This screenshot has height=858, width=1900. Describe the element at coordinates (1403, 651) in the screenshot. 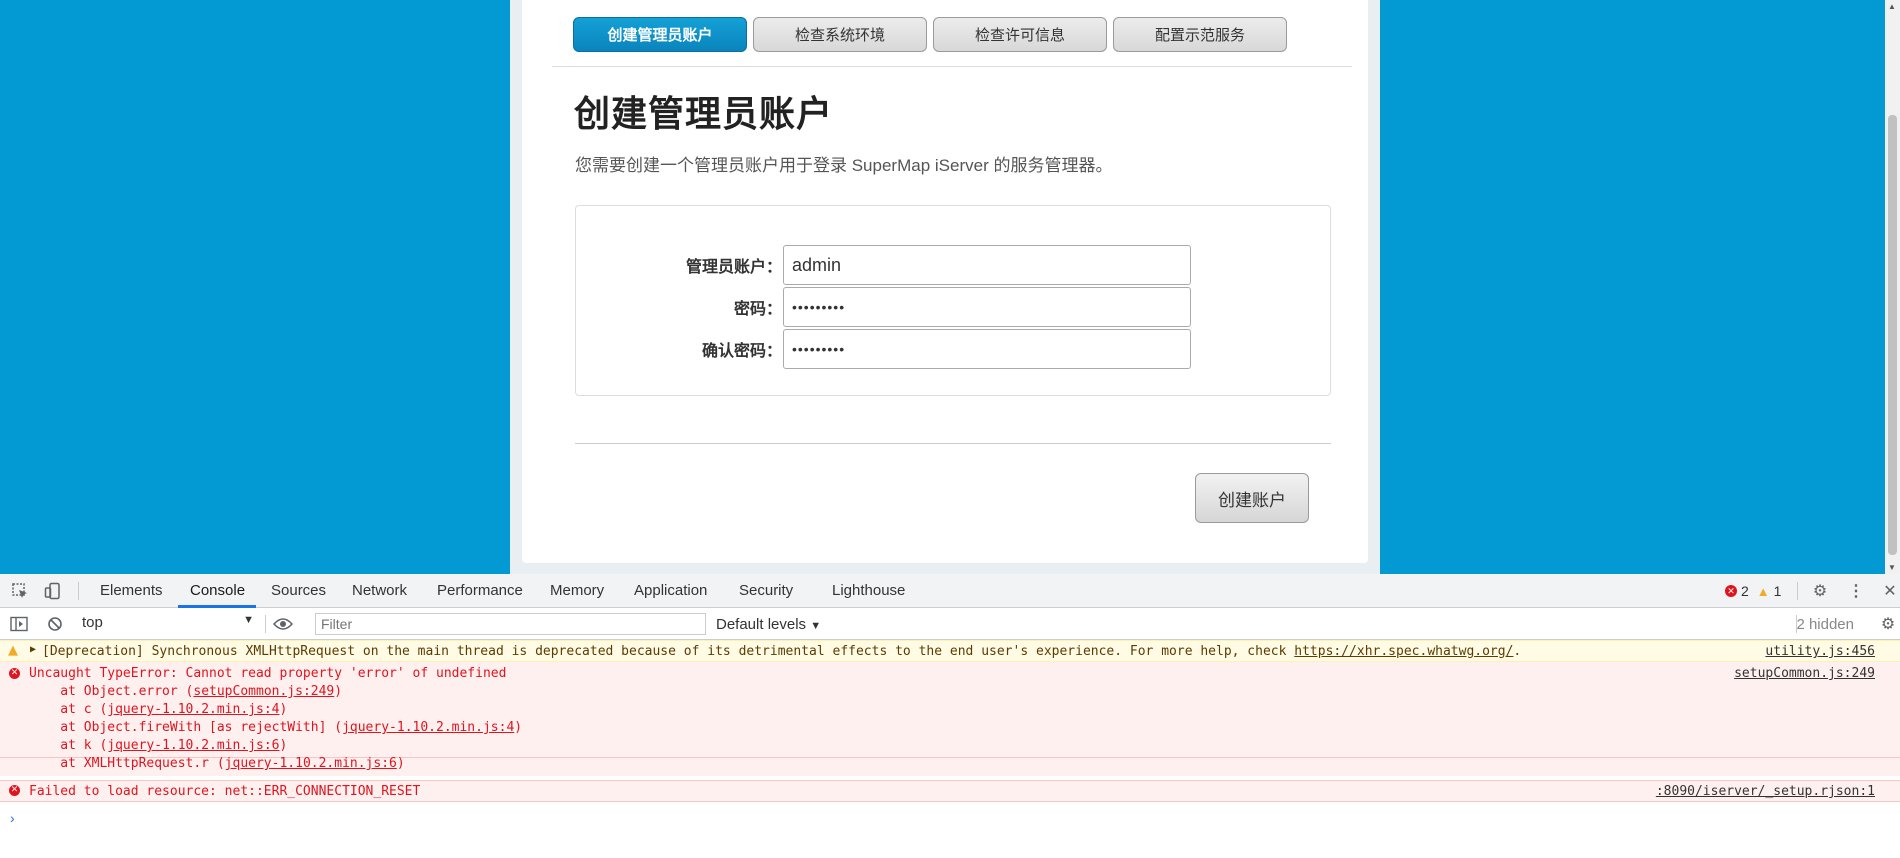

I see `warning-help-link: https://xhr.spec.whatwg.org/` at that location.